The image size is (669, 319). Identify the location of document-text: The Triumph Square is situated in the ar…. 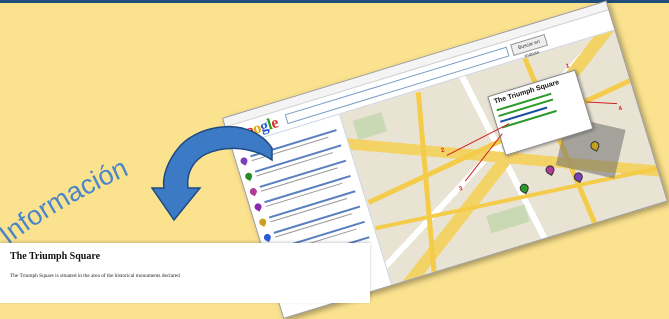
(95, 276).